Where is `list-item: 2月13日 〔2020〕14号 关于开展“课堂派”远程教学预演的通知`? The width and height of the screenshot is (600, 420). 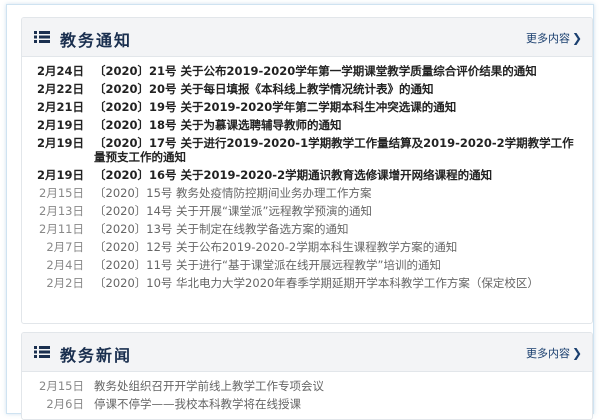
list-item: 2月13日 〔2020〕14号 关于开展“课堂派”远程教学预演的通知 is located at coordinates (307, 211).